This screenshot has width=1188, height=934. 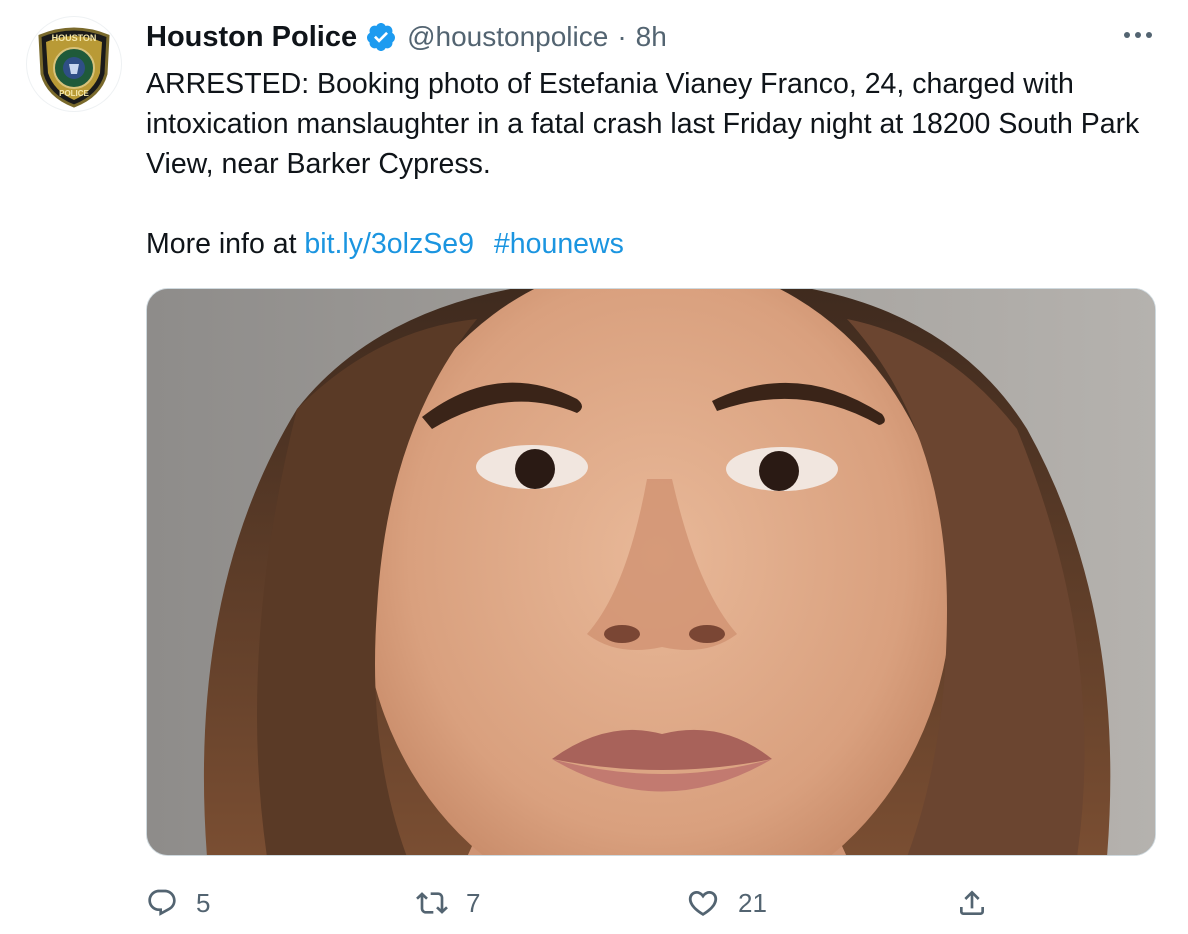 I want to click on more-horizontal-icon, so click(x=1138, y=35).